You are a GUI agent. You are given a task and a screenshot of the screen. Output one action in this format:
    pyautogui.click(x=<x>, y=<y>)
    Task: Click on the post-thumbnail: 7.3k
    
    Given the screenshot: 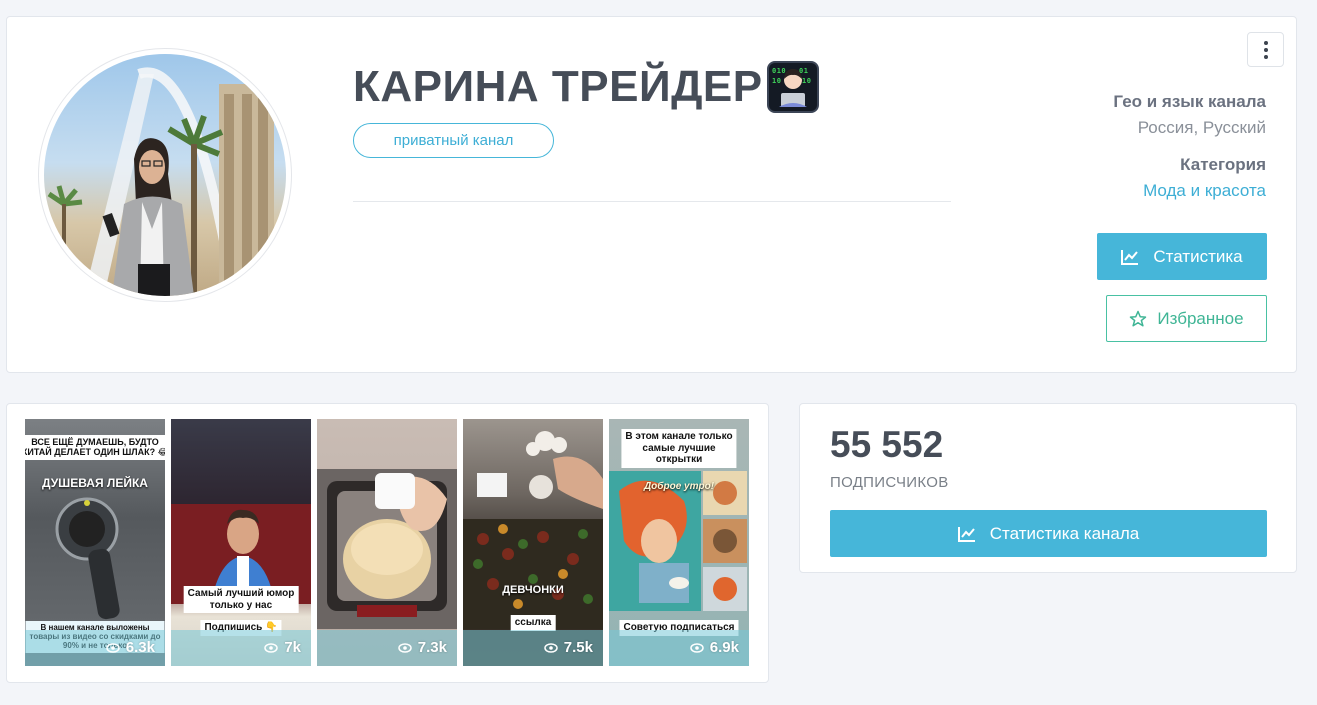 What is the action you would take?
    pyautogui.click(x=387, y=542)
    